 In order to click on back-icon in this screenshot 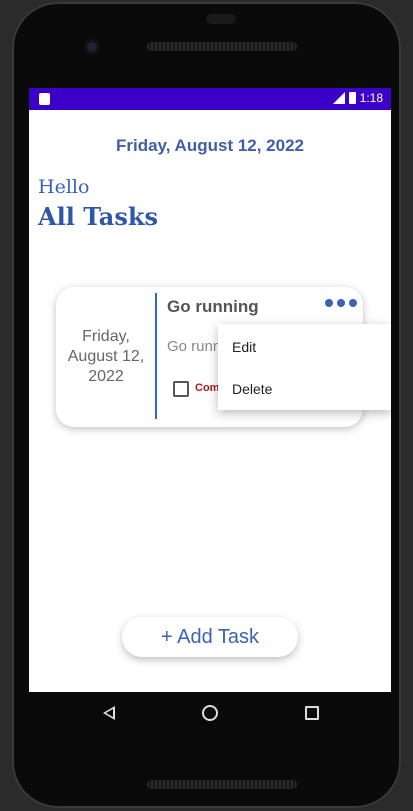, I will do `click(109, 713)`.